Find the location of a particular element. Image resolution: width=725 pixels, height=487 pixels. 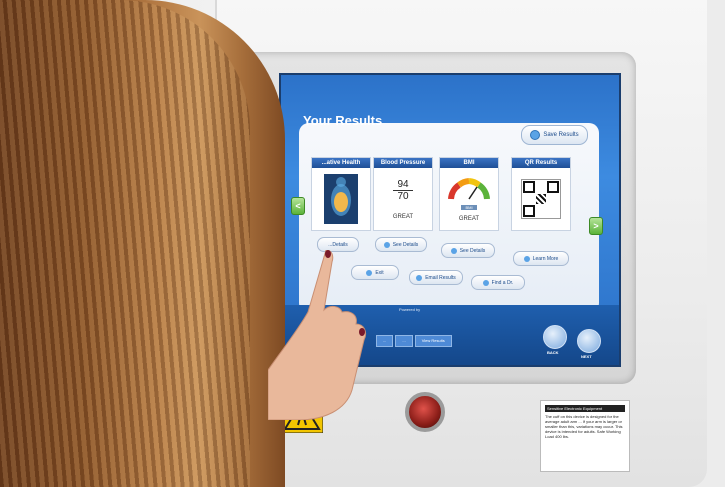

qr-code-icon is located at coordinates (541, 199).